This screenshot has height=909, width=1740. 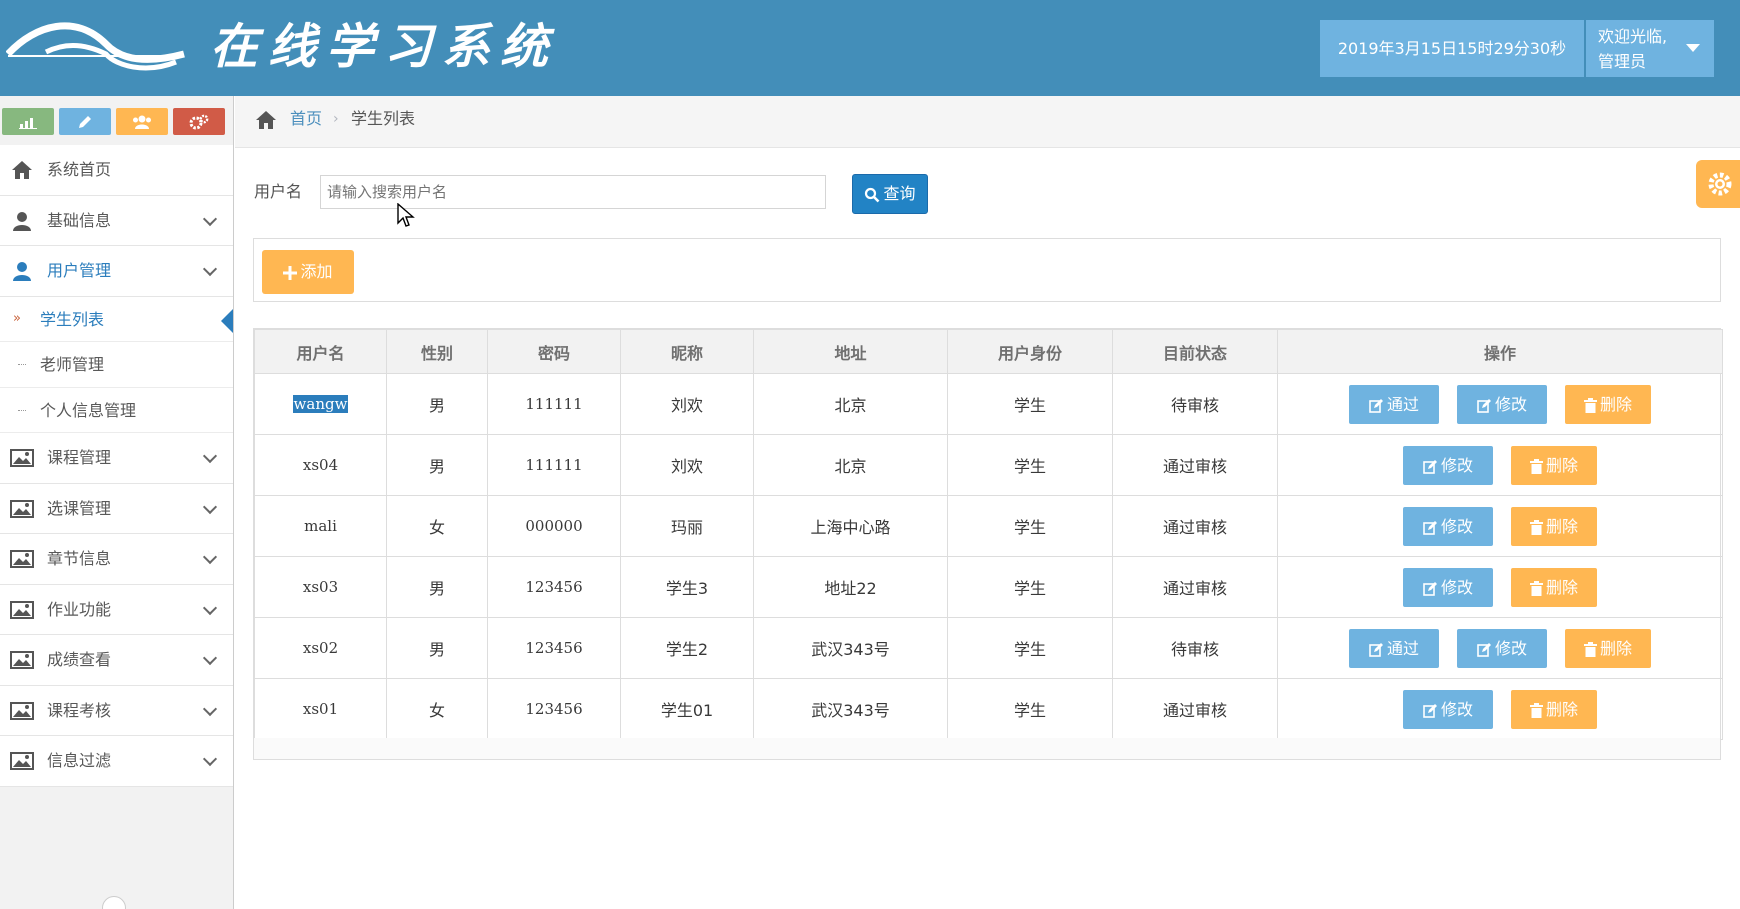 What do you see at coordinates (116, 410) in the screenshot?
I see `submenu-item-profile-management: 个人信息管理` at bounding box center [116, 410].